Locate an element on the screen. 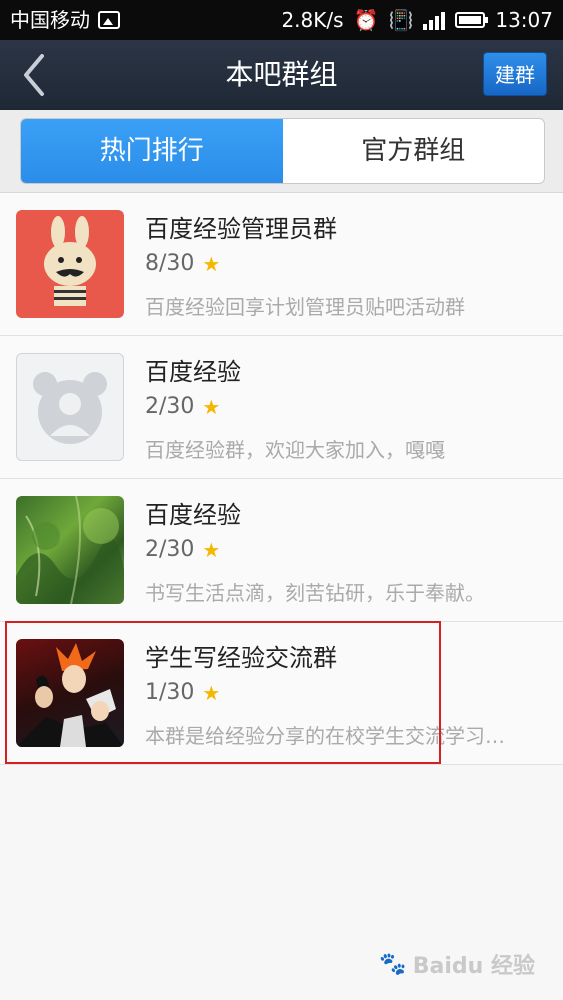  anime-photo is located at coordinates (70, 693).